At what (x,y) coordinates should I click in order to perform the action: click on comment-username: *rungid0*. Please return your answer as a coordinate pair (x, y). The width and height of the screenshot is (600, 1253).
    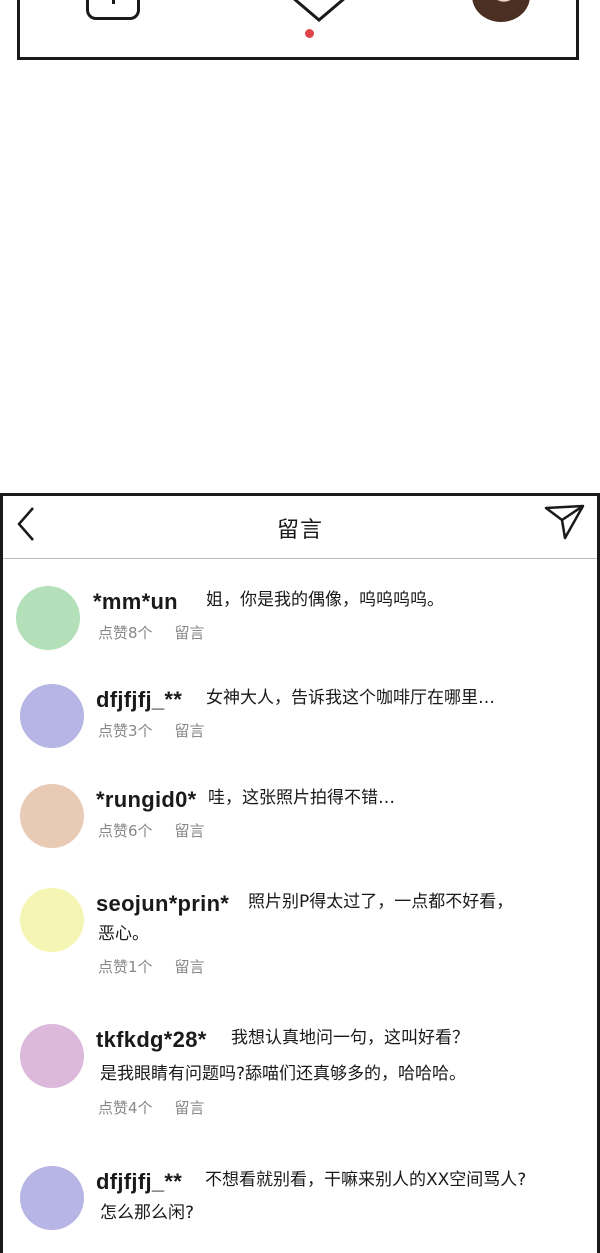
    Looking at the image, I should click on (146, 800).